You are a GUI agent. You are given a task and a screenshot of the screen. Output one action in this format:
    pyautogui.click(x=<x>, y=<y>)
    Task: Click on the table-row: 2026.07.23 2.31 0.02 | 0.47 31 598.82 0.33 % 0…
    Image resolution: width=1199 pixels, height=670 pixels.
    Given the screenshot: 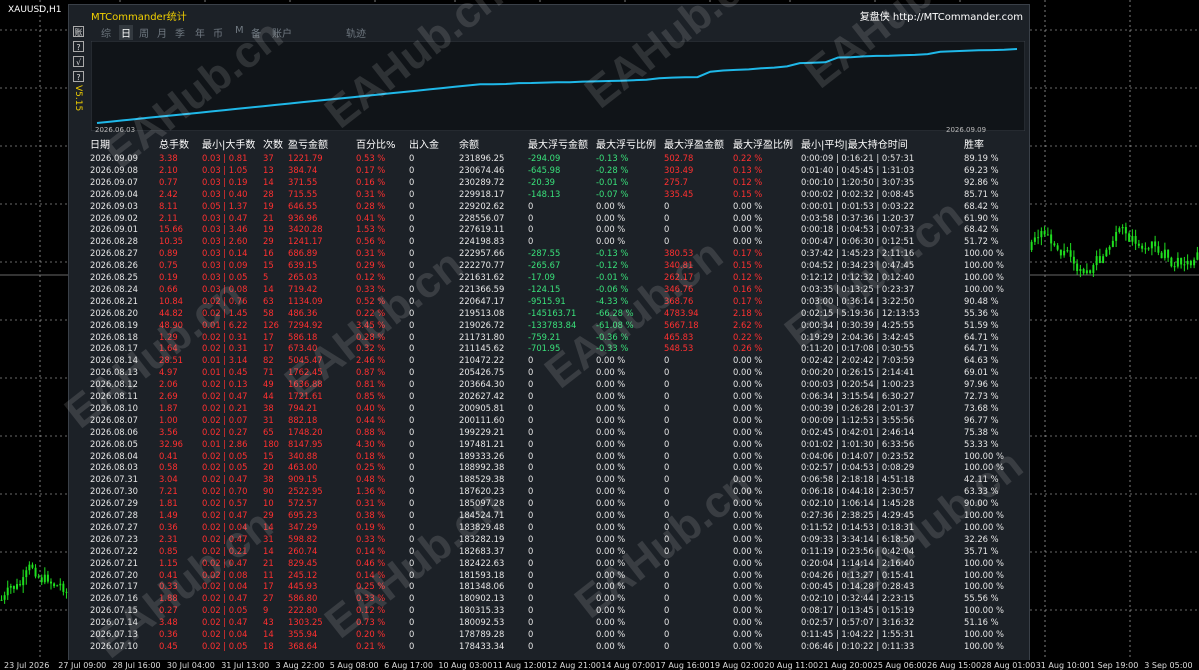 What is the action you would take?
    pyautogui.click(x=549, y=539)
    